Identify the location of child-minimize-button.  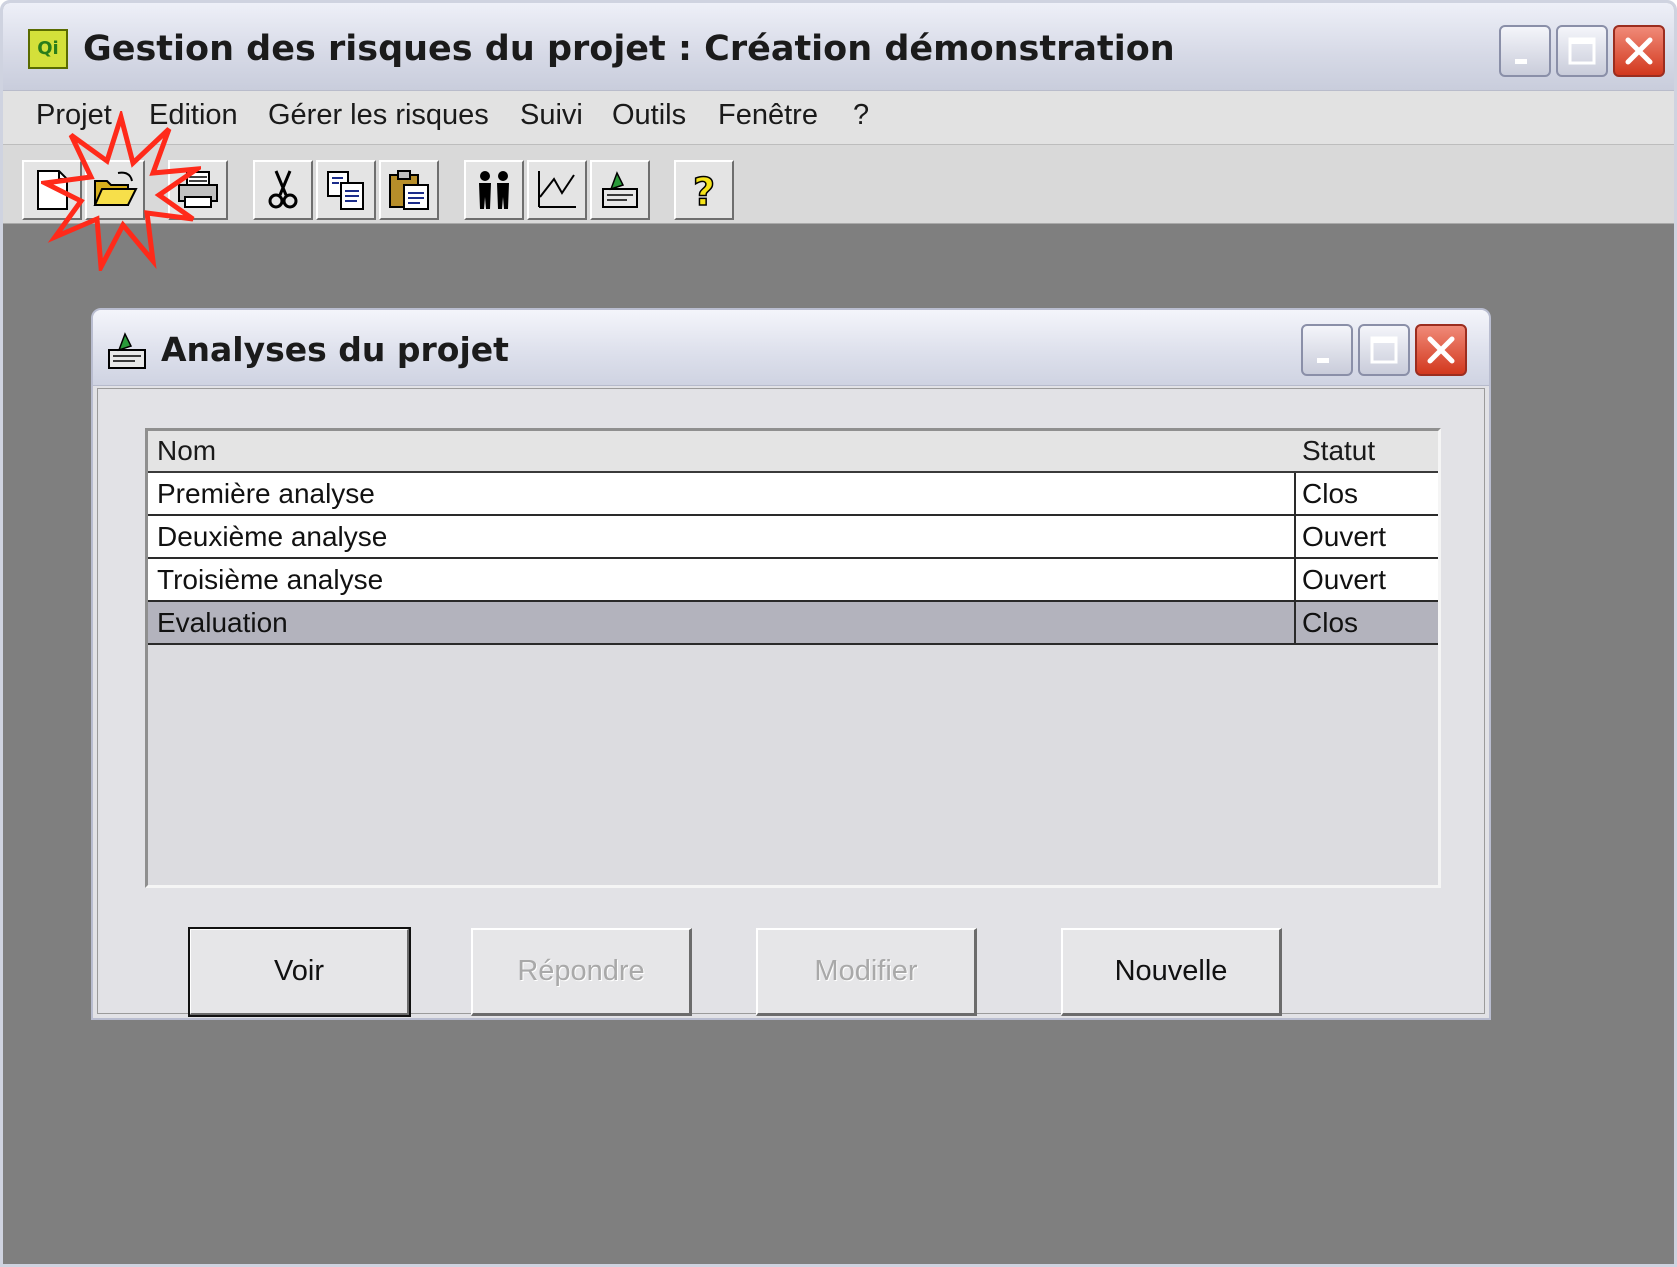
(1327, 350).